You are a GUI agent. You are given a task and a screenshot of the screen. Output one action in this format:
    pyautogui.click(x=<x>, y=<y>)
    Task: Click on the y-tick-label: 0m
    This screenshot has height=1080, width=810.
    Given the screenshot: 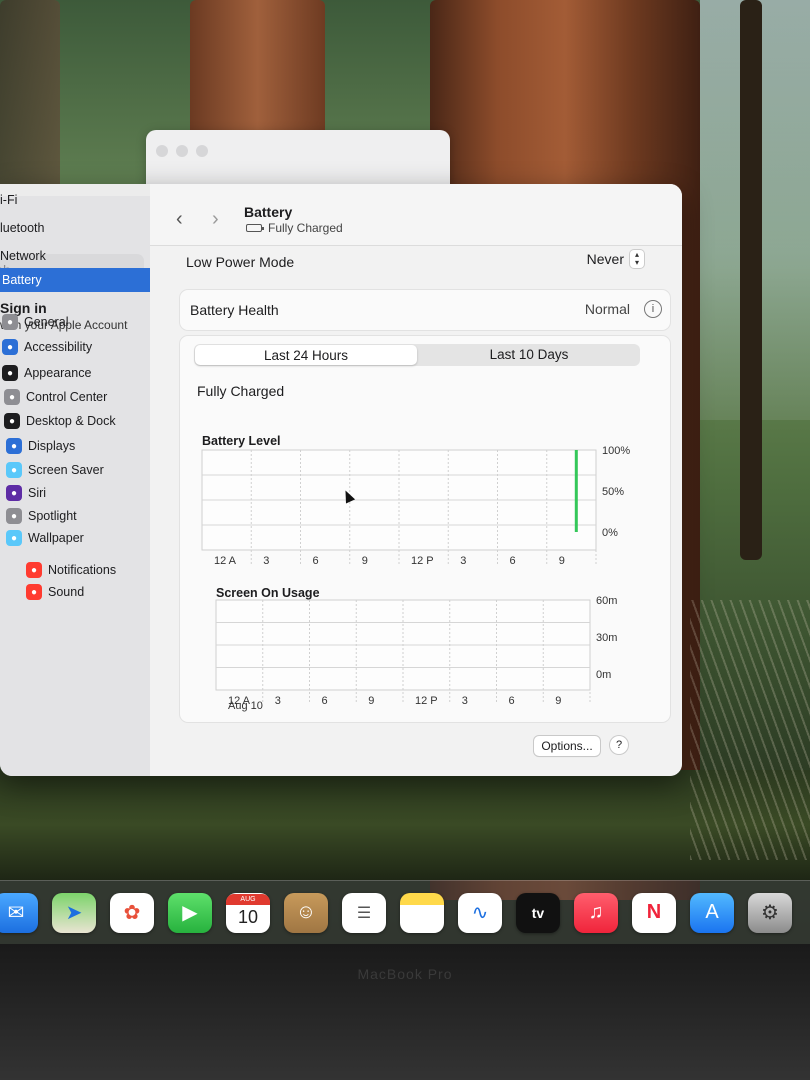 What is the action you would take?
    pyautogui.click(x=603, y=675)
    